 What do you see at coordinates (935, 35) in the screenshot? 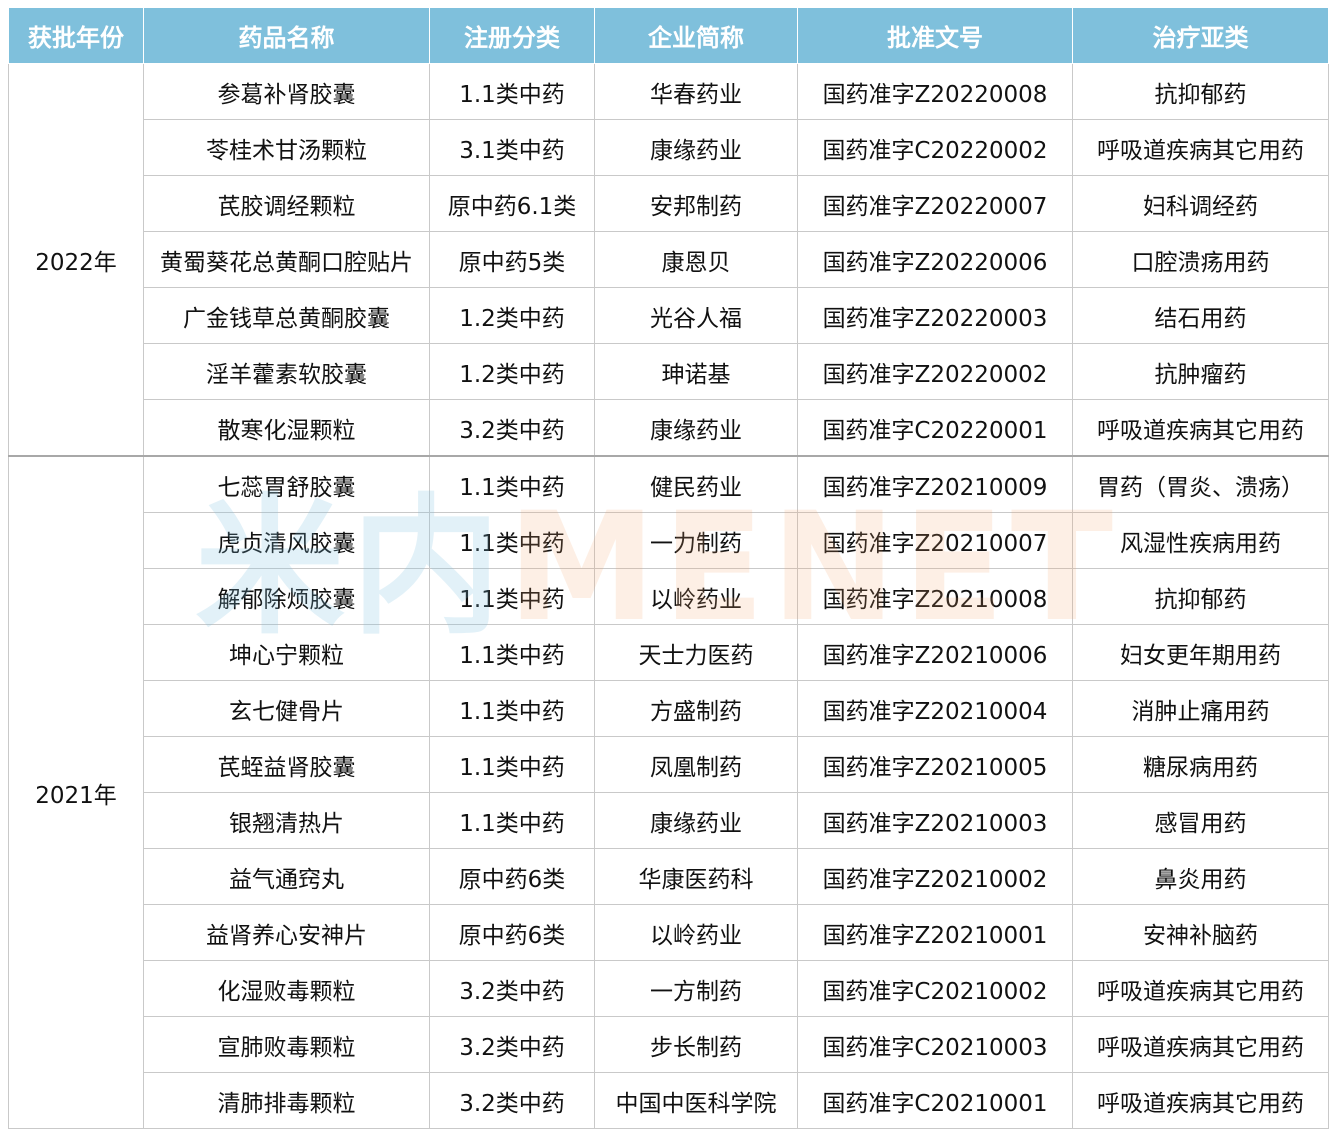
I see `header-approval-number: 批准文号` at bounding box center [935, 35].